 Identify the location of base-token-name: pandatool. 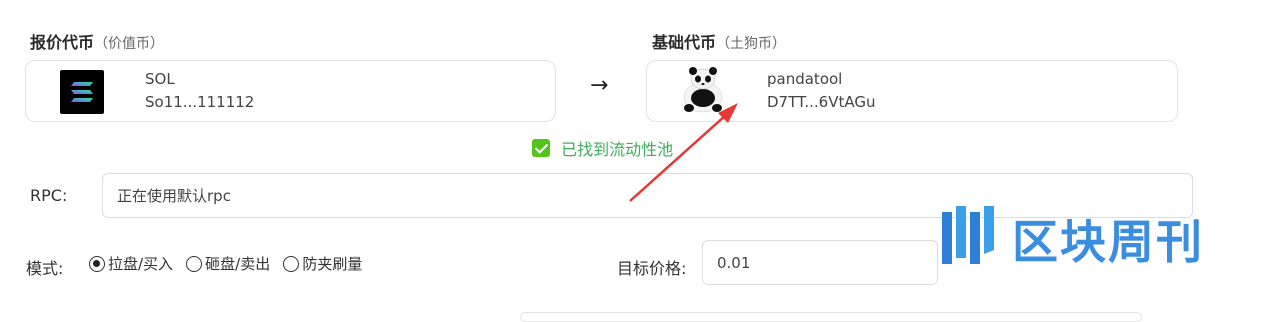
(805, 79).